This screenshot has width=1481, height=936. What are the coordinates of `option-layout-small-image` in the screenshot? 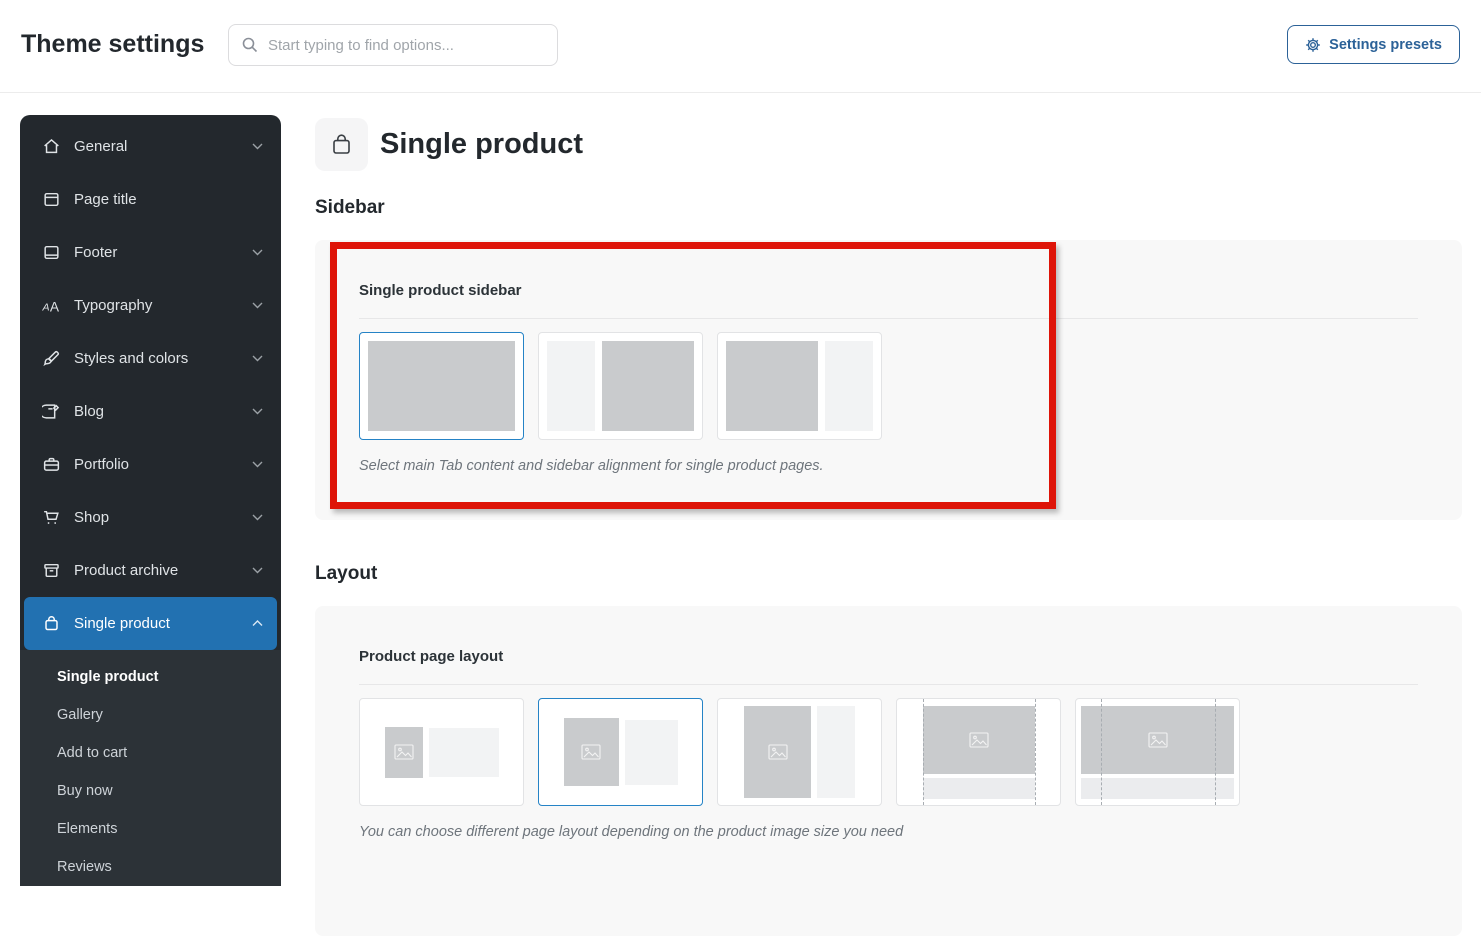 It's located at (441, 752).